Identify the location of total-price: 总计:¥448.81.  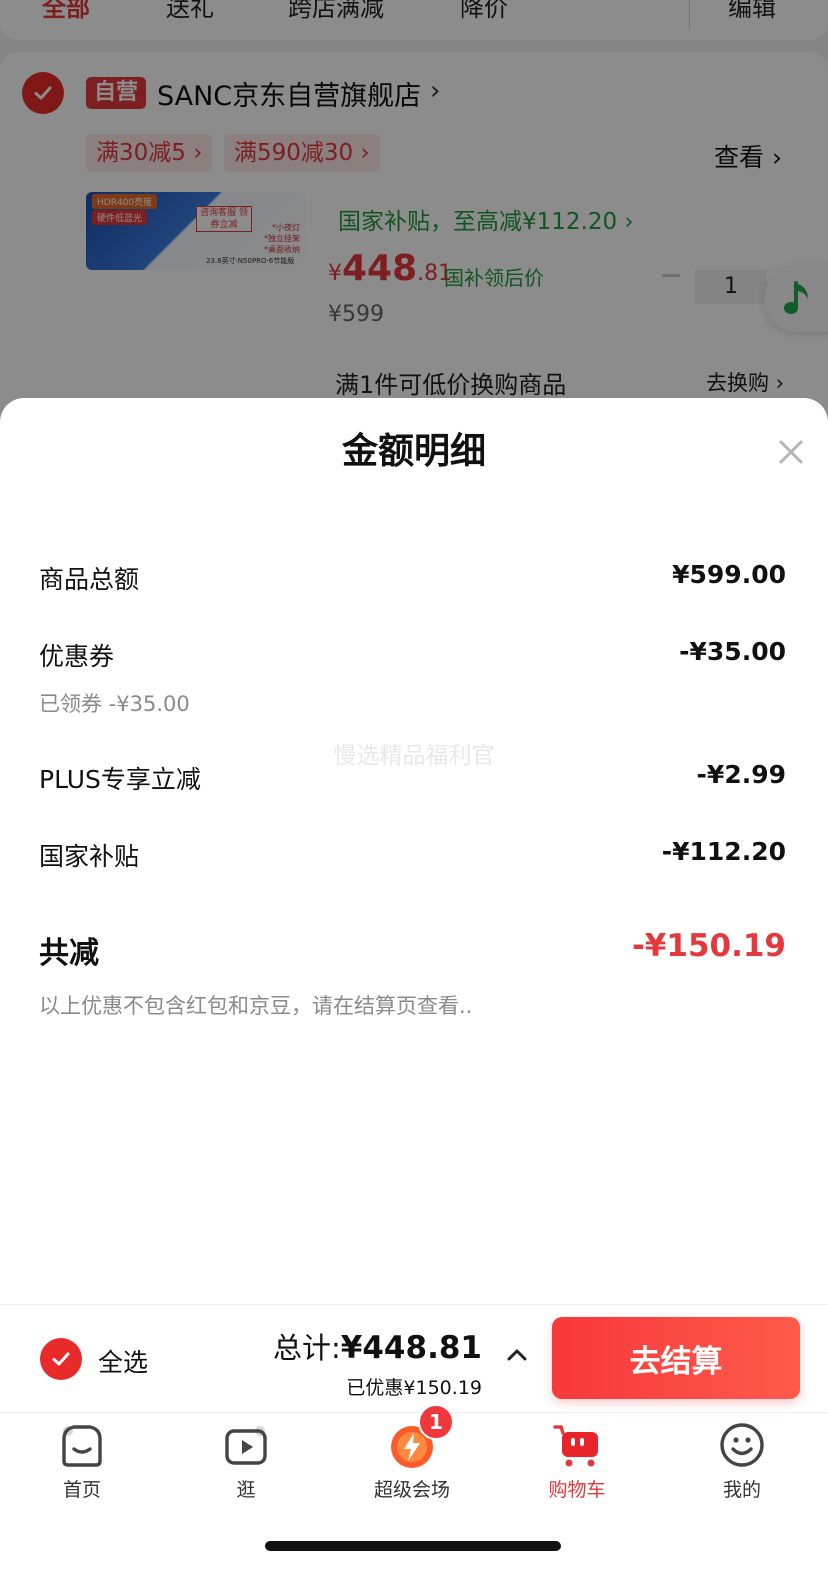
(377, 1346).